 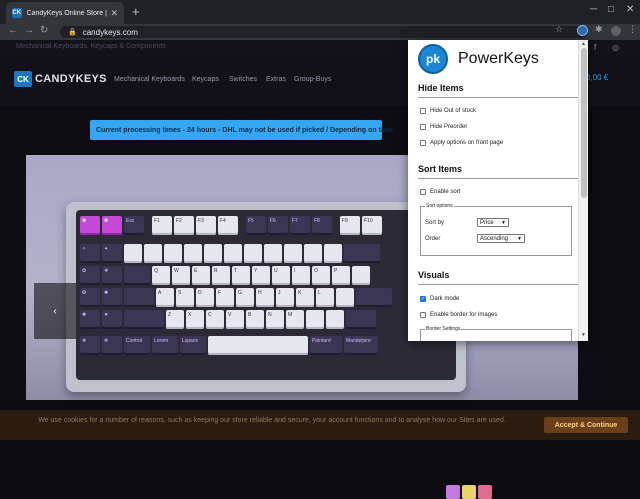 I want to click on sort-by-select: Price ▼, so click(x=493, y=222).